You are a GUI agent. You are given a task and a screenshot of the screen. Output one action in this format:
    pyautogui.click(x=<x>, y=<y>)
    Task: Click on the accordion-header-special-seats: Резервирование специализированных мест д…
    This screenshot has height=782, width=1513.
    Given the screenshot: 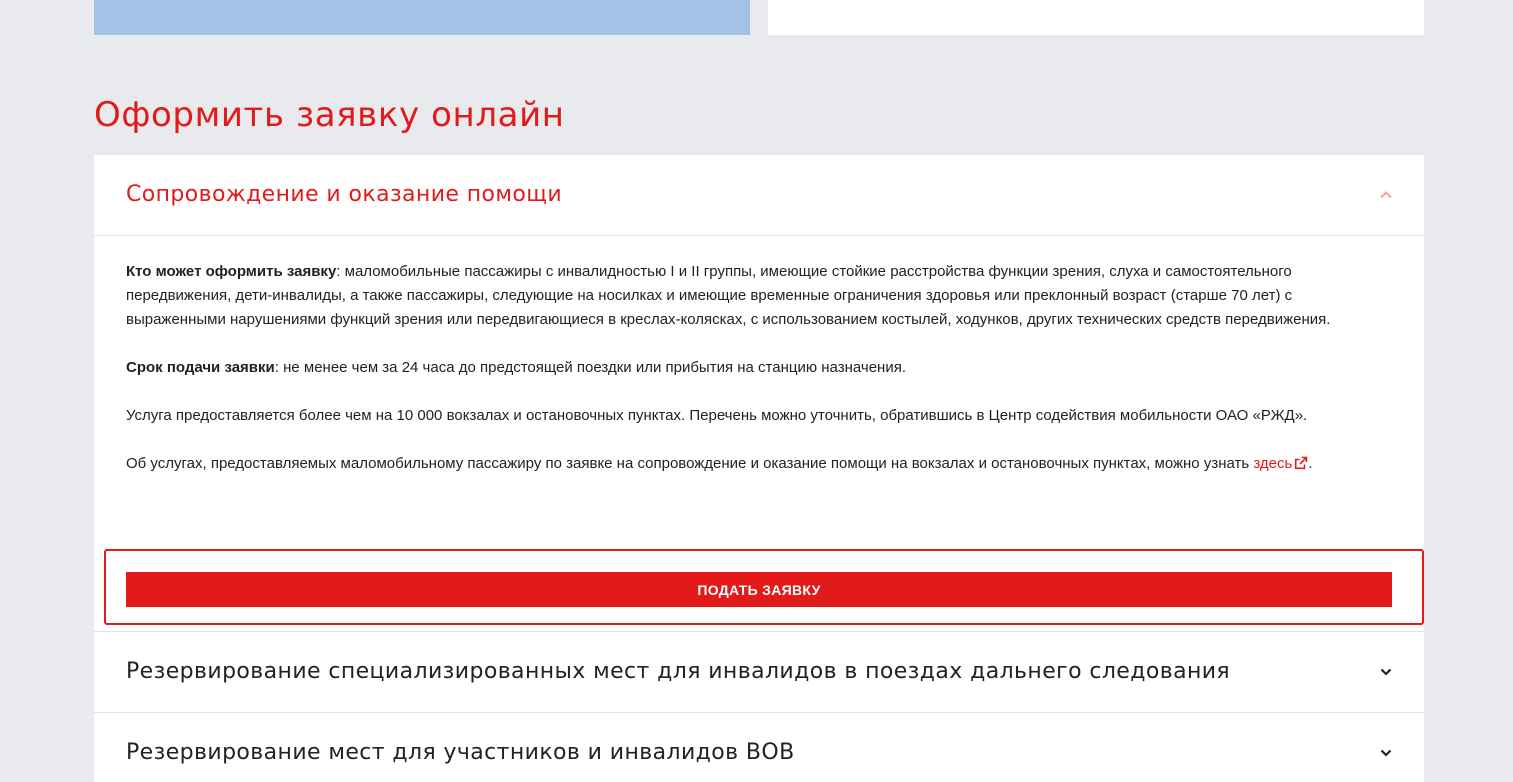 What is the action you would take?
    pyautogui.click(x=759, y=672)
    